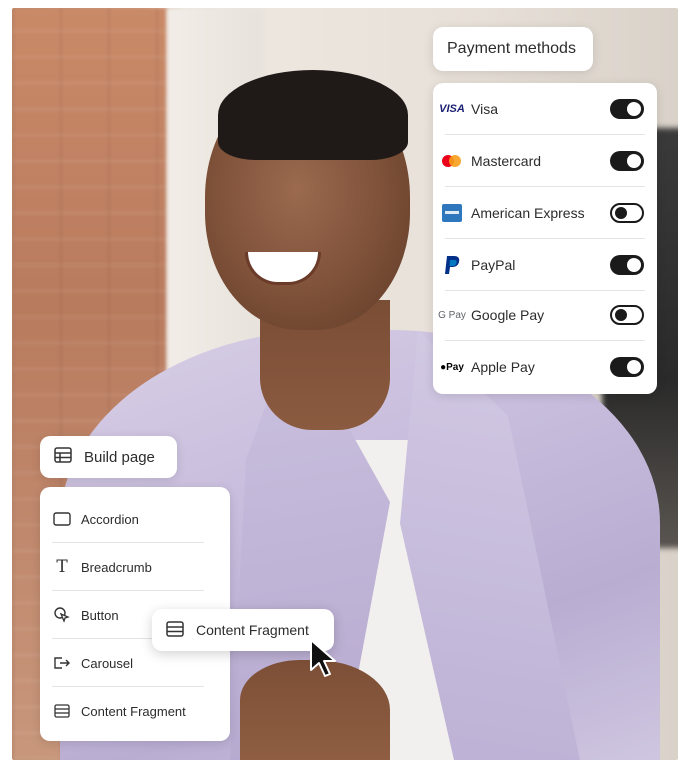 The height and width of the screenshot is (761, 684). Describe the element at coordinates (62, 519) in the screenshot. I see `accordion-icon` at that location.